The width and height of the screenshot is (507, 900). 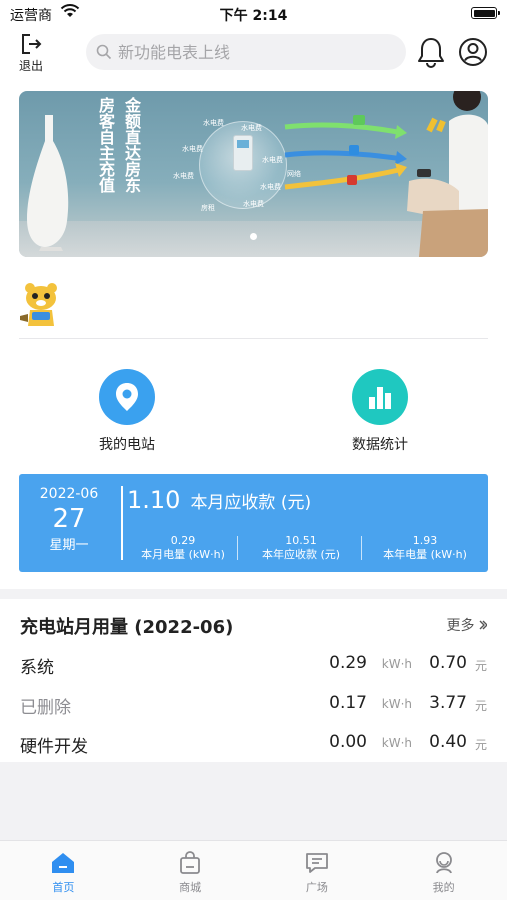 I want to click on banner-text-col2: 金额直达房东, so click(x=131, y=145).